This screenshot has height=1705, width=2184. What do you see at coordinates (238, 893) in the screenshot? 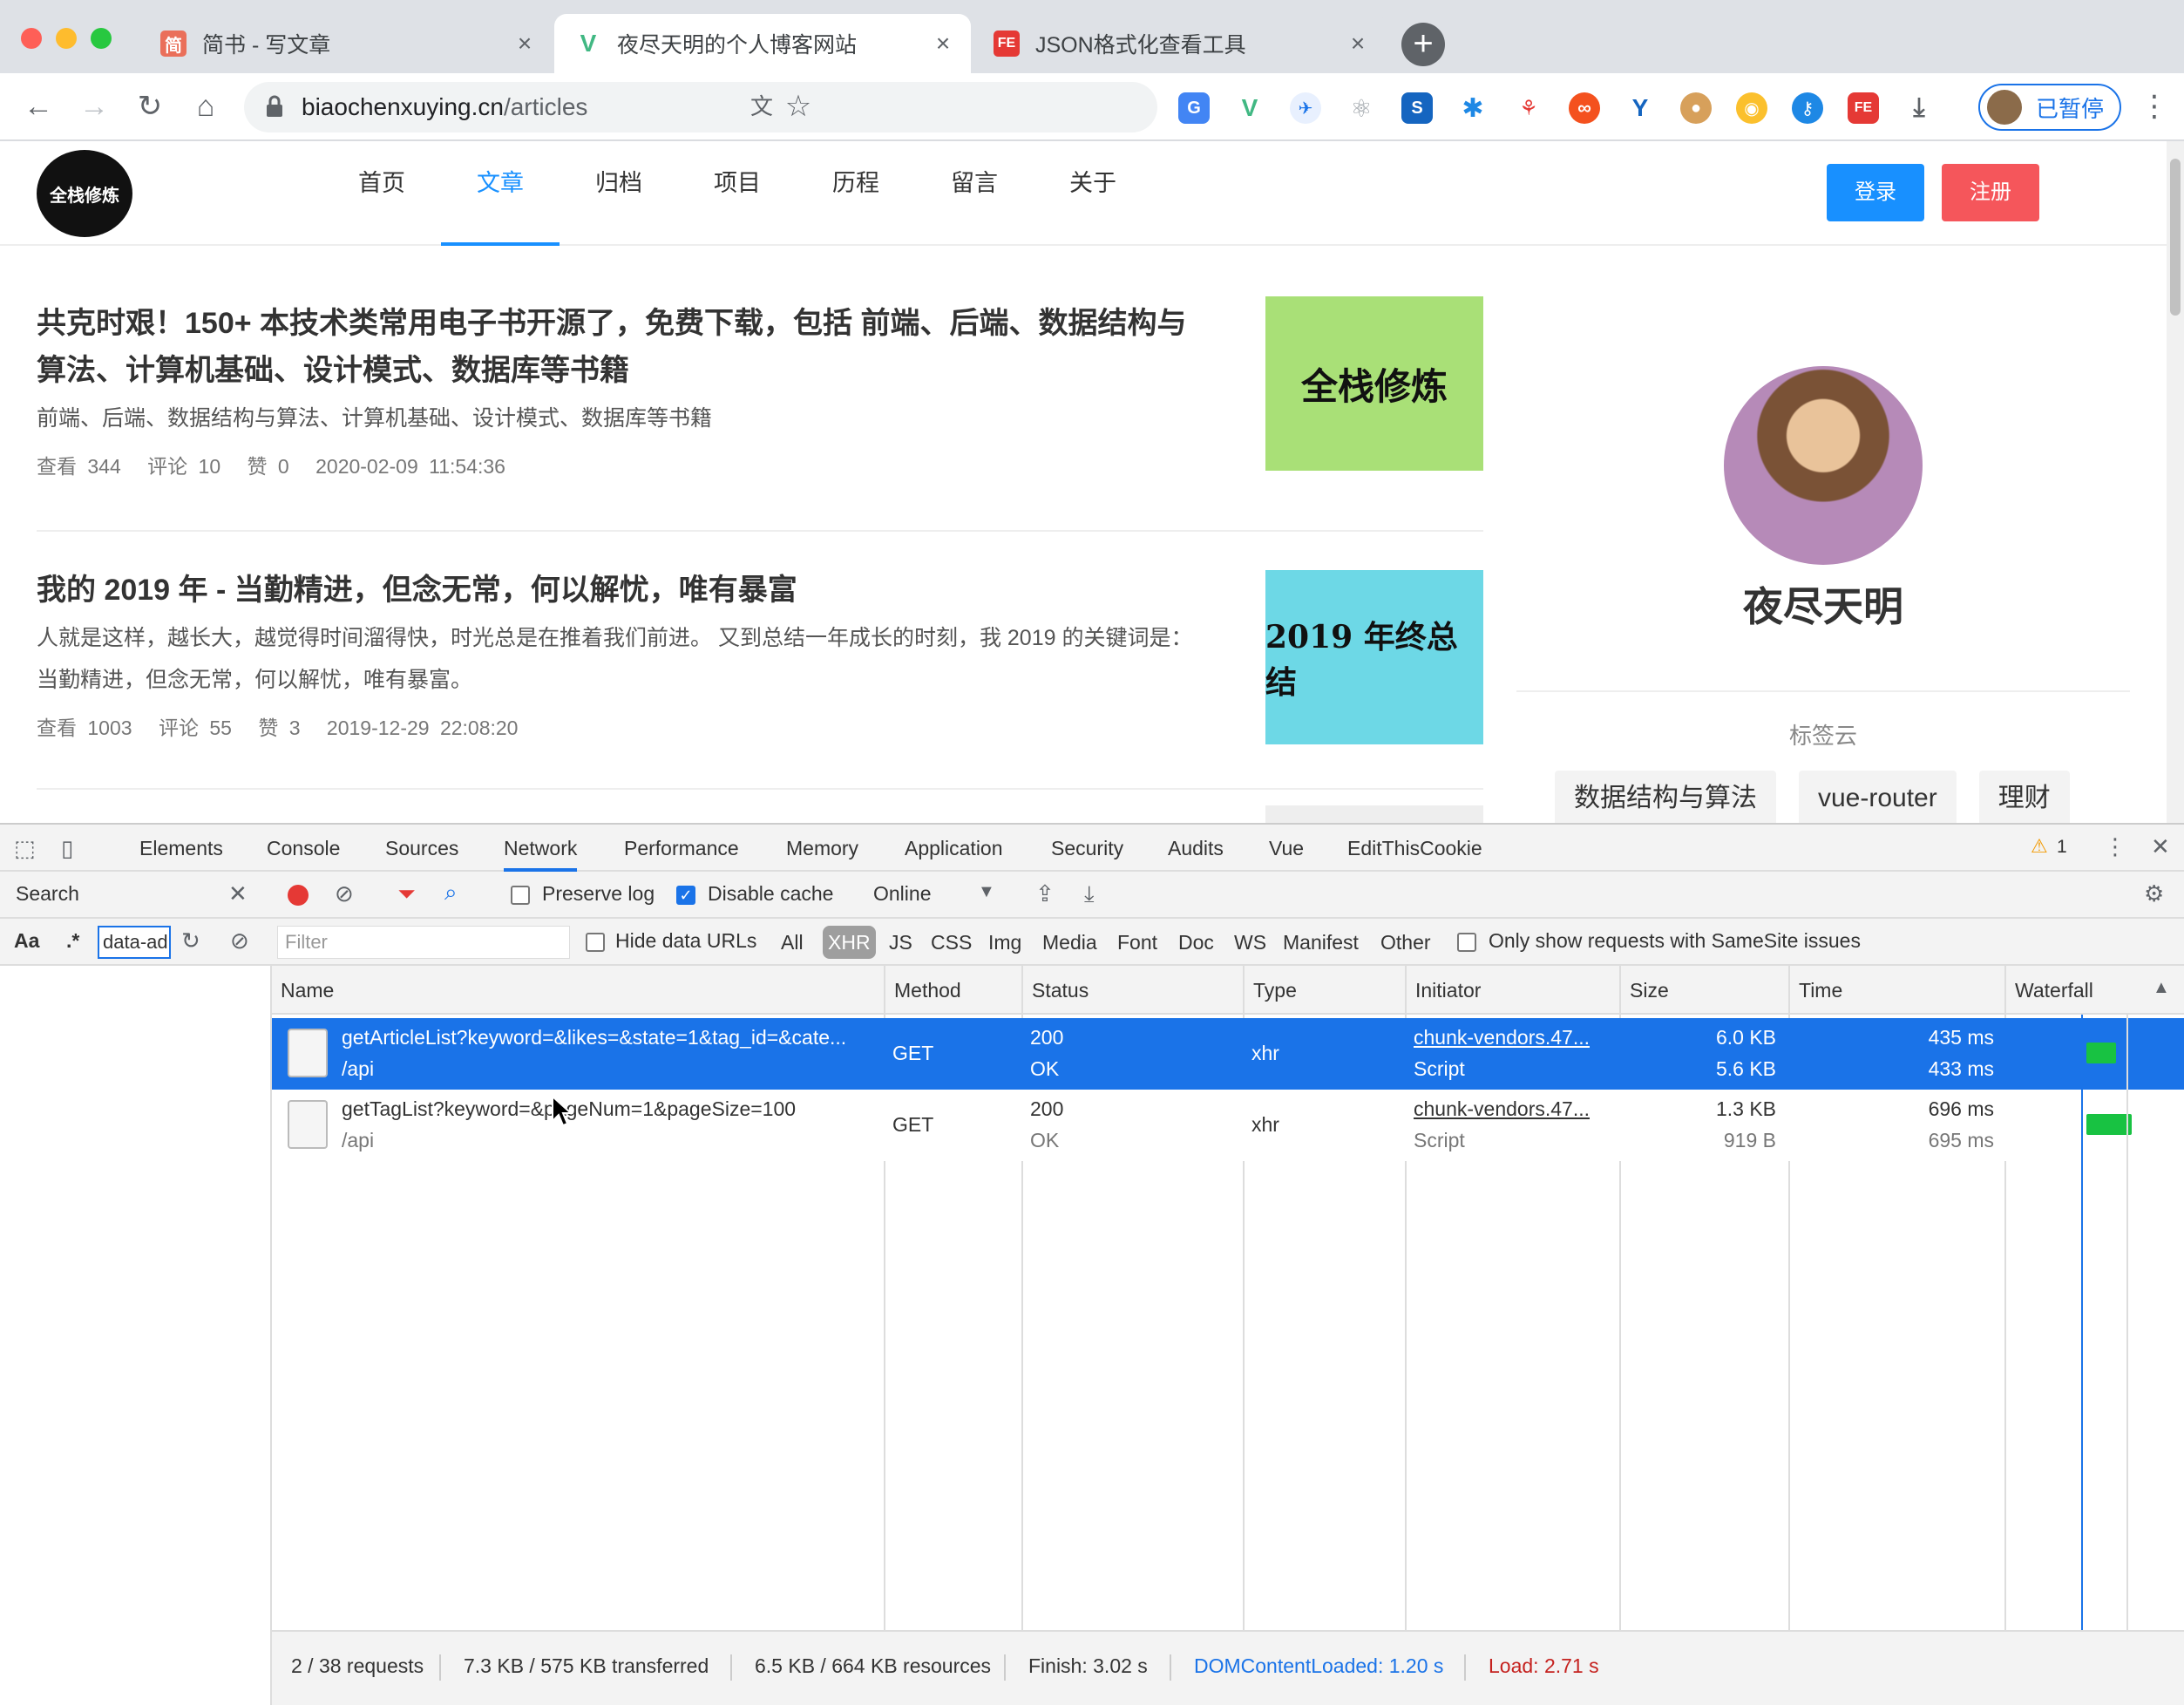
I see `close-search-icon: ✕` at bounding box center [238, 893].